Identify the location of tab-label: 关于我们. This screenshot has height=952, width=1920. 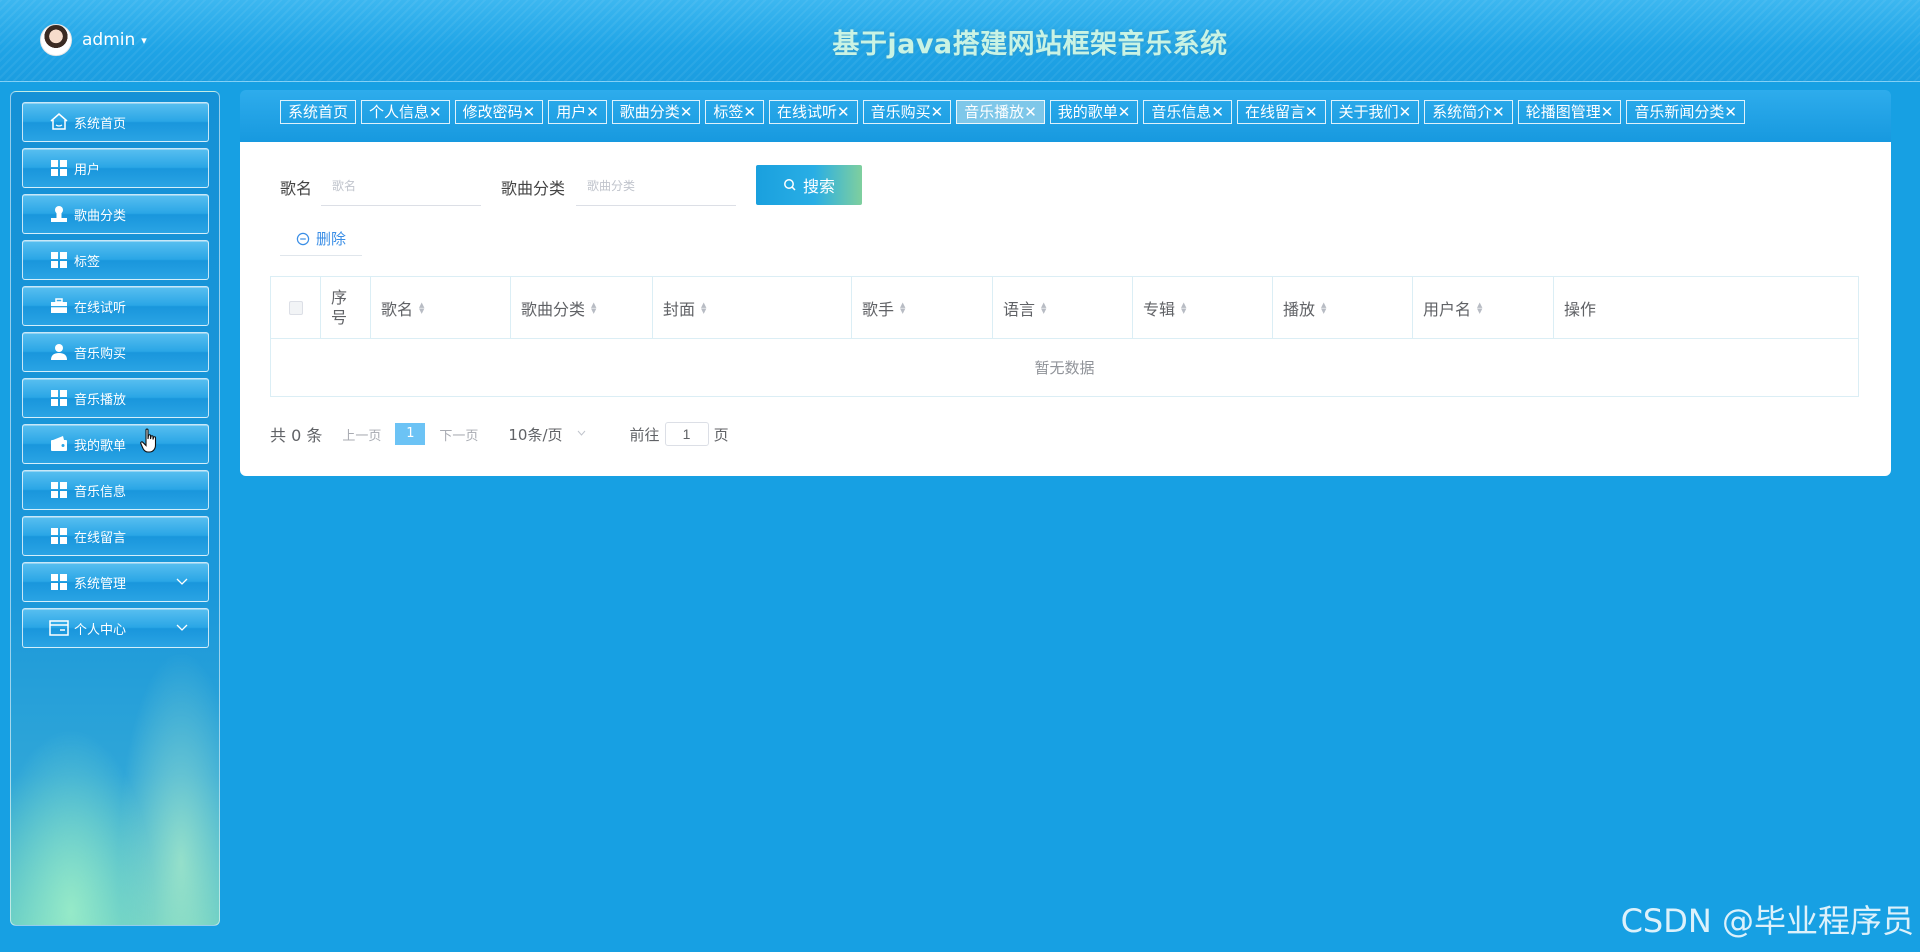
(1368, 112).